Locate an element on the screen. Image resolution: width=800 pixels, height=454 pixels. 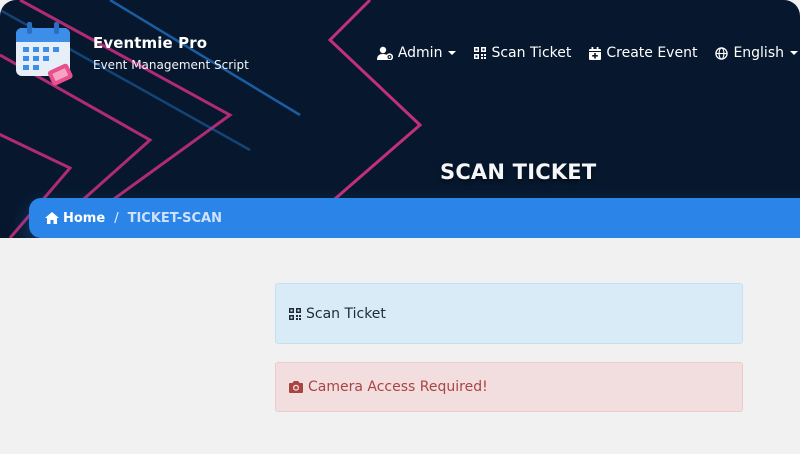
camera-access-message: Camera Access Required! is located at coordinates (398, 387).